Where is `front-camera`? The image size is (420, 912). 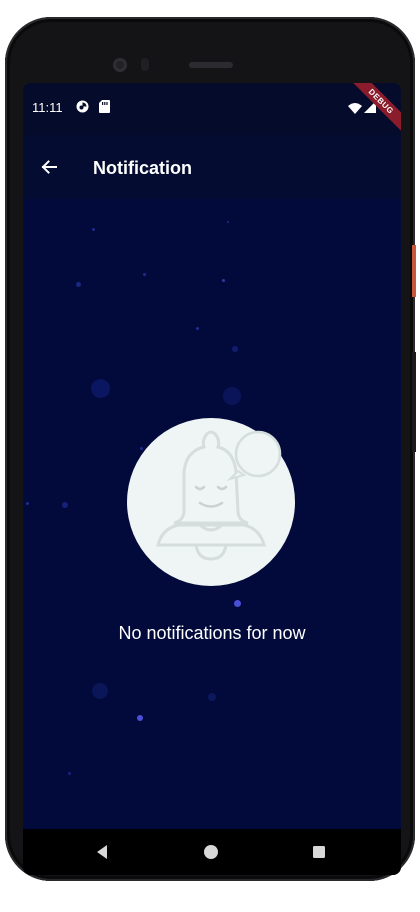
front-camera is located at coordinates (120, 65).